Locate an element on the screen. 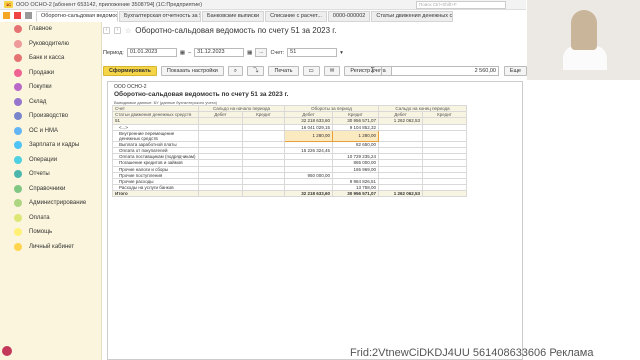 Image resolution: width=640 pixels, height=360 pixels. sidebar-item: Банк и касса is located at coordinates (50, 58).